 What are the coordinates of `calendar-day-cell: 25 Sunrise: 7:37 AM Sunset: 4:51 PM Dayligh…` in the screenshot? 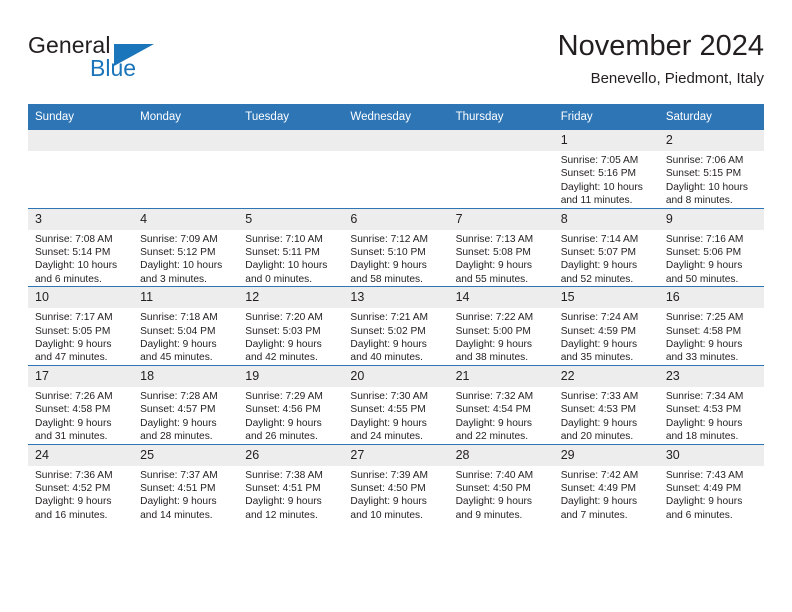 It's located at (186, 483).